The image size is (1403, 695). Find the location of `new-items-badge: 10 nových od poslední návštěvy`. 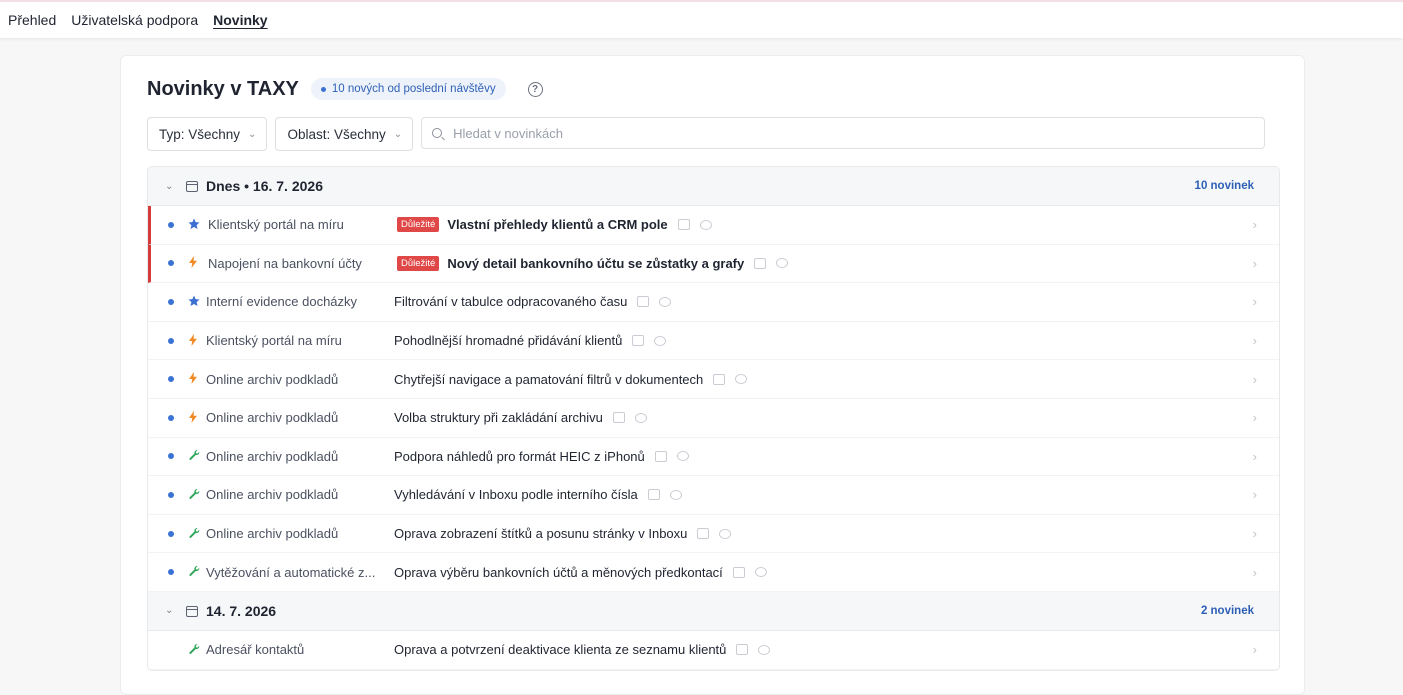

new-items-badge: 10 nových od poslední návštěvy is located at coordinates (408, 89).